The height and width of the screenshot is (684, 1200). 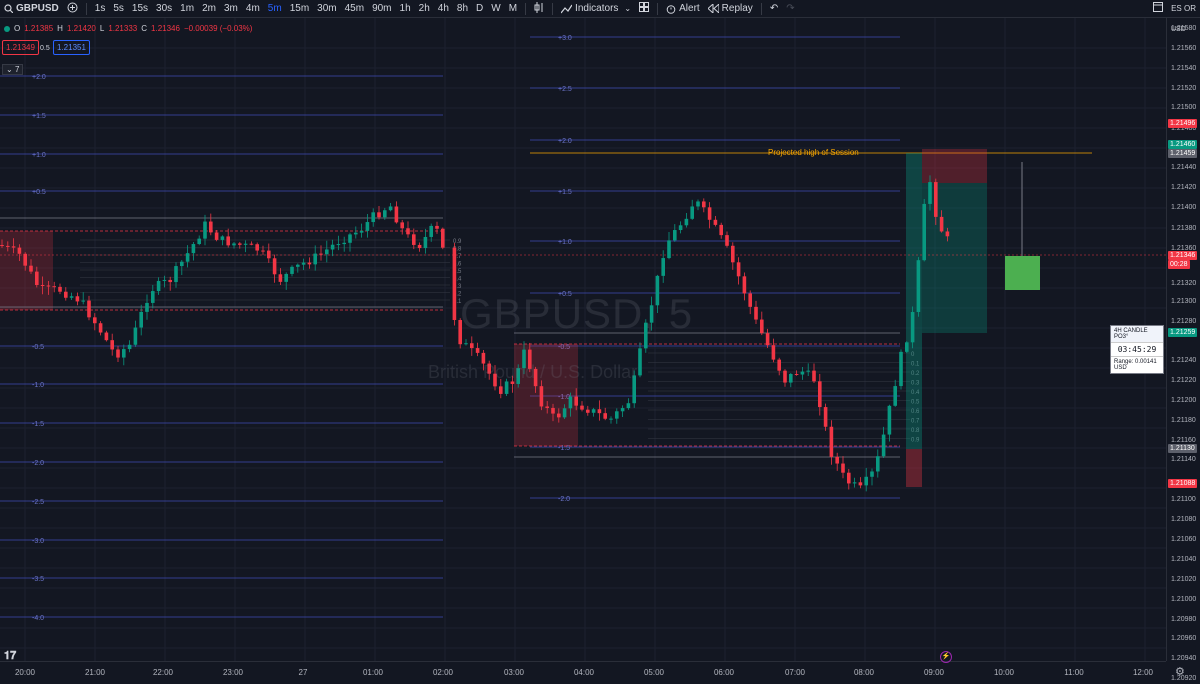 I want to click on price-axis-label: 1.21040, so click(x=1184, y=559).